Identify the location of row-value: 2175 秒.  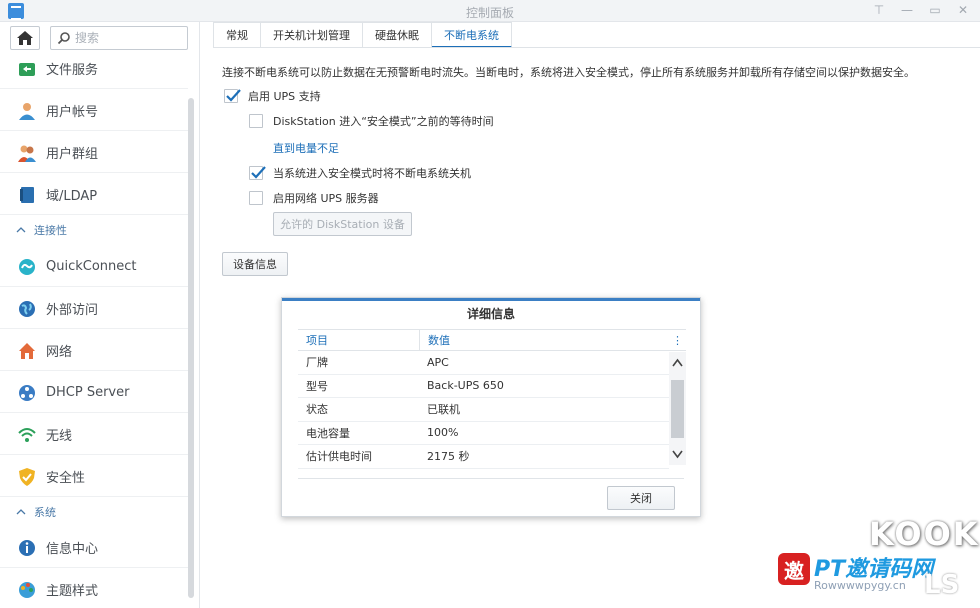
(448, 457).